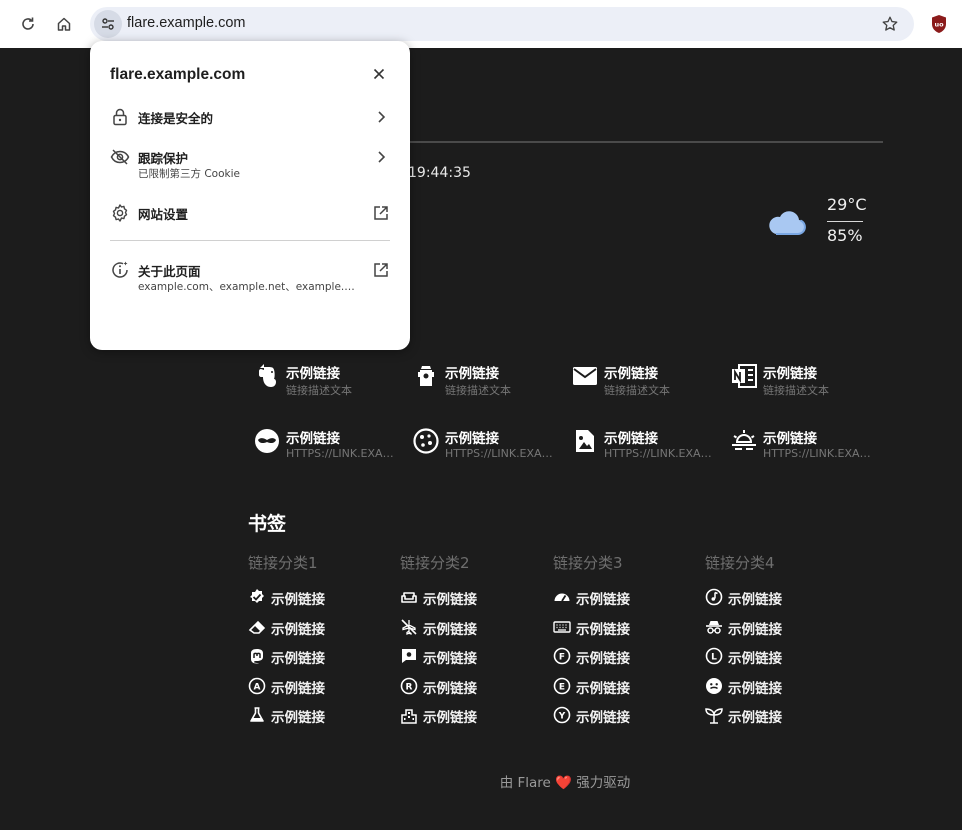 This screenshot has height=830, width=962. What do you see at coordinates (251, 118) in the screenshot?
I see `connection-secure-row: 连接是安全的` at bounding box center [251, 118].